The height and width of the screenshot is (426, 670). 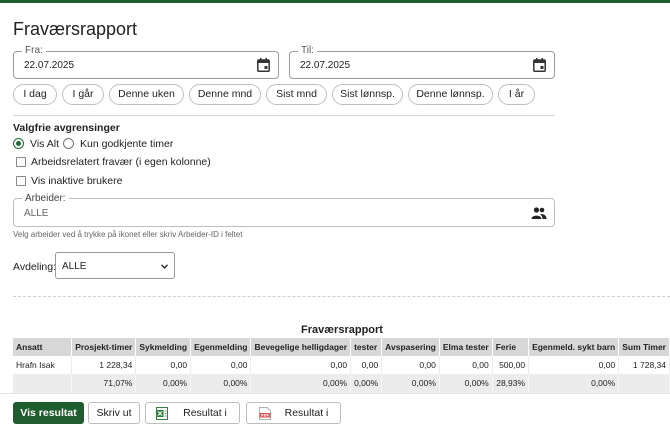 What do you see at coordinates (367, 94) in the screenshot?
I see `range-chip-last-pay-period: Sist lønnsp.` at bounding box center [367, 94].